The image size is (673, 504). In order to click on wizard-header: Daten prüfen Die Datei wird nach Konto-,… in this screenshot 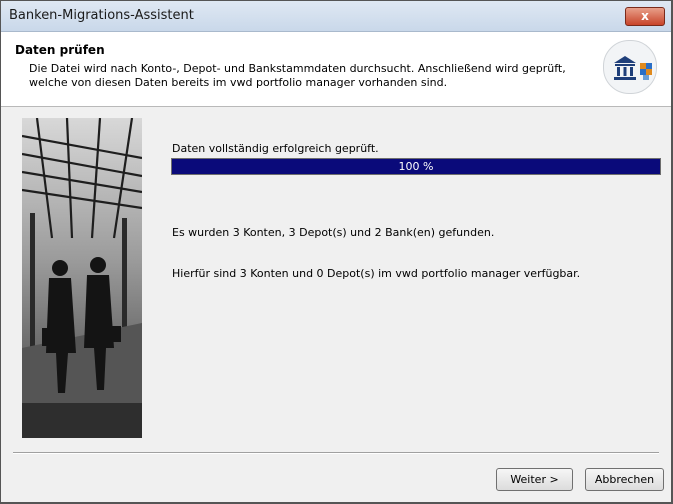, I will do `click(336, 69)`.